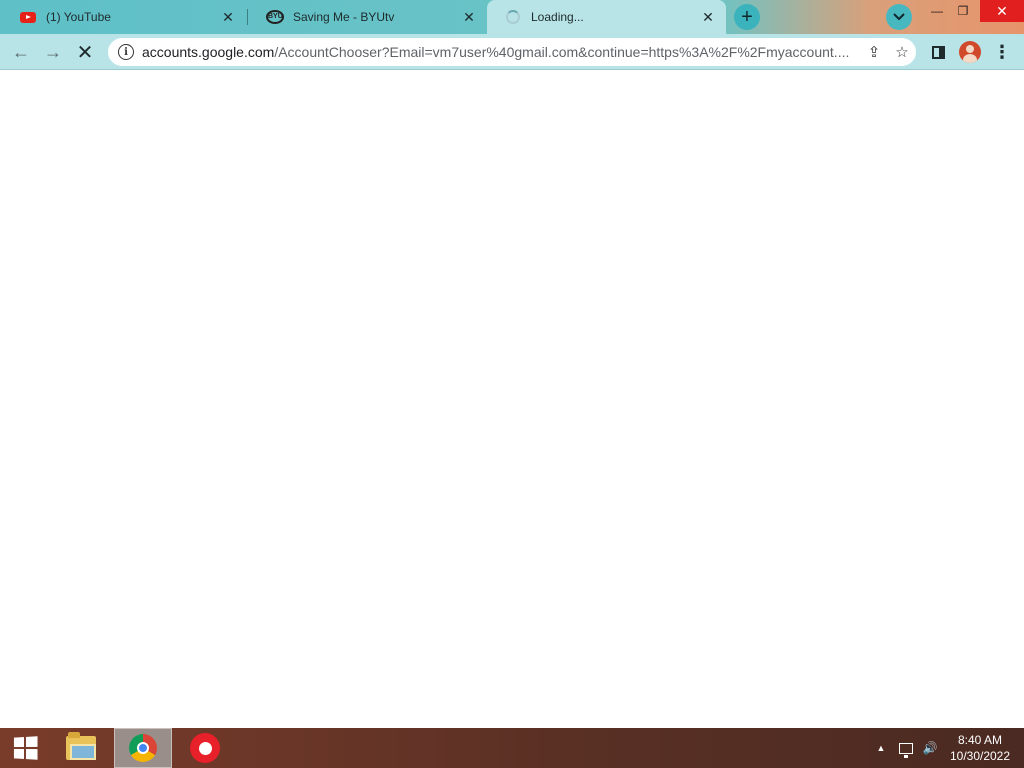  Describe the element at coordinates (874, 52) in the screenshot. I see `share-icon: ⇪` at that location.